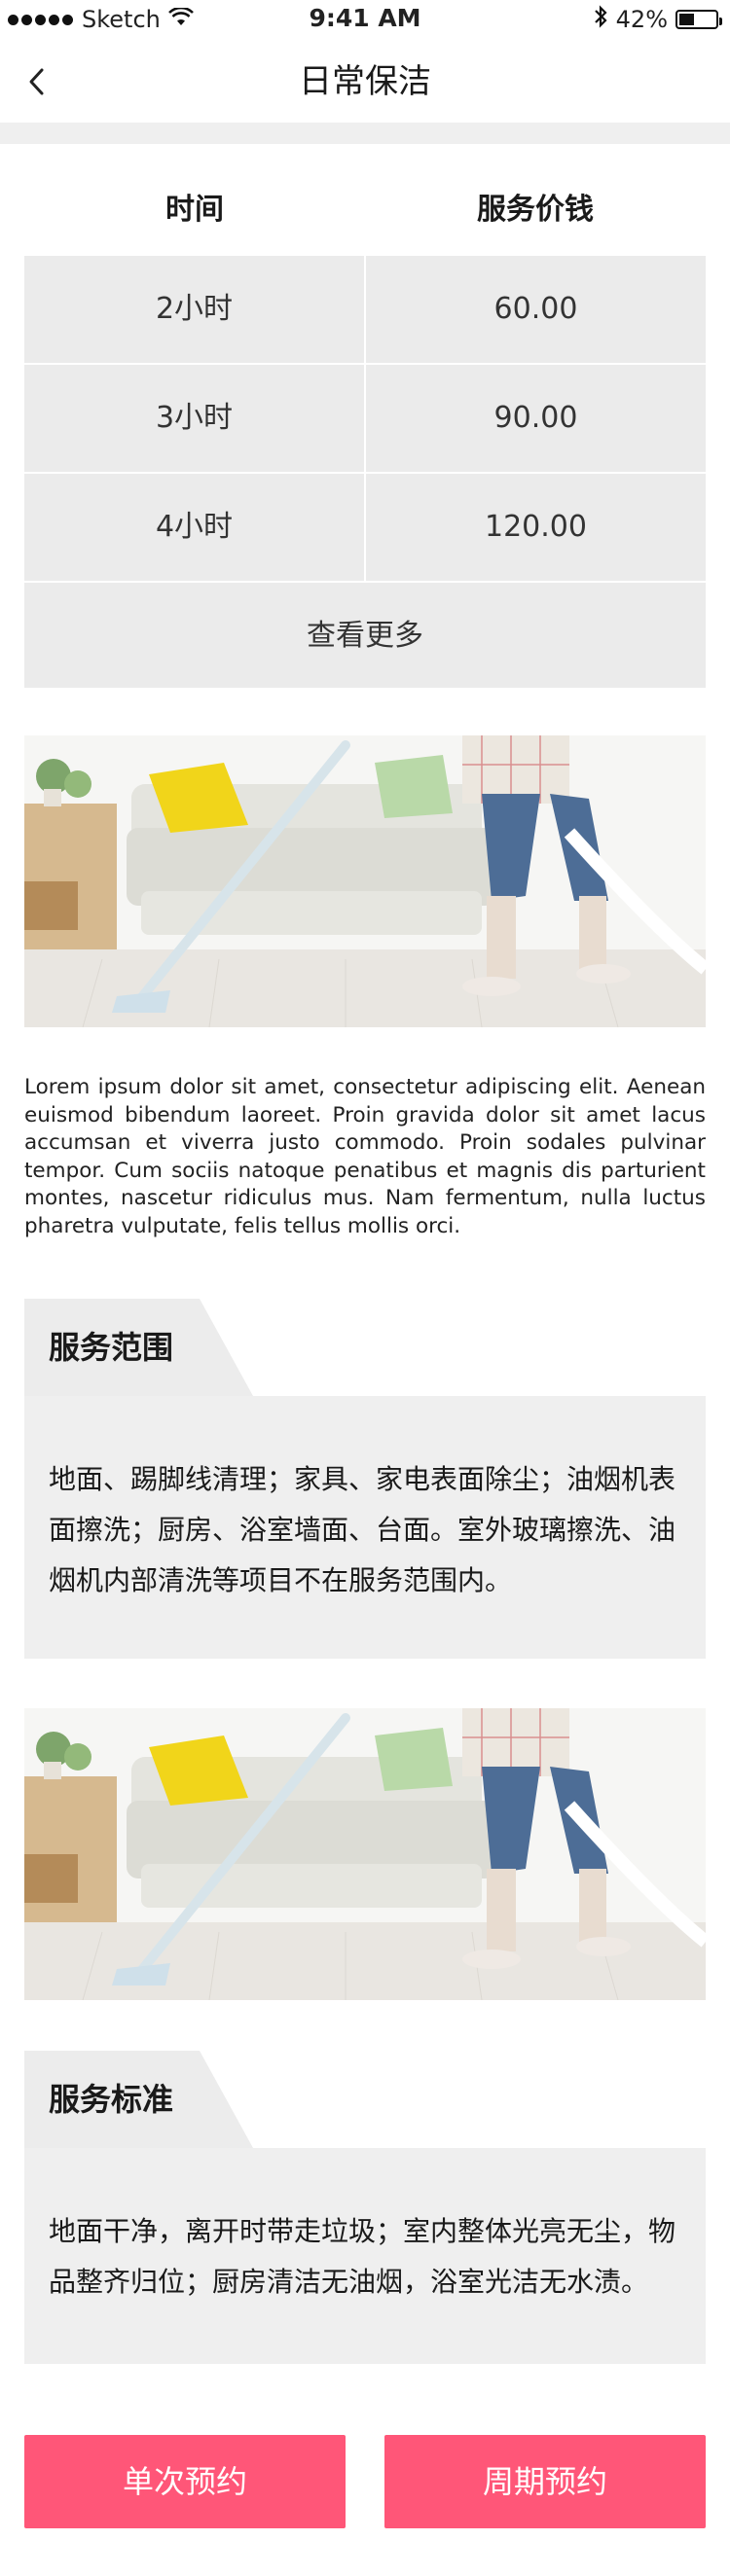 The image size is (730, 2576). I want to click on table-cell-time: 2小时, so click(194, 309).